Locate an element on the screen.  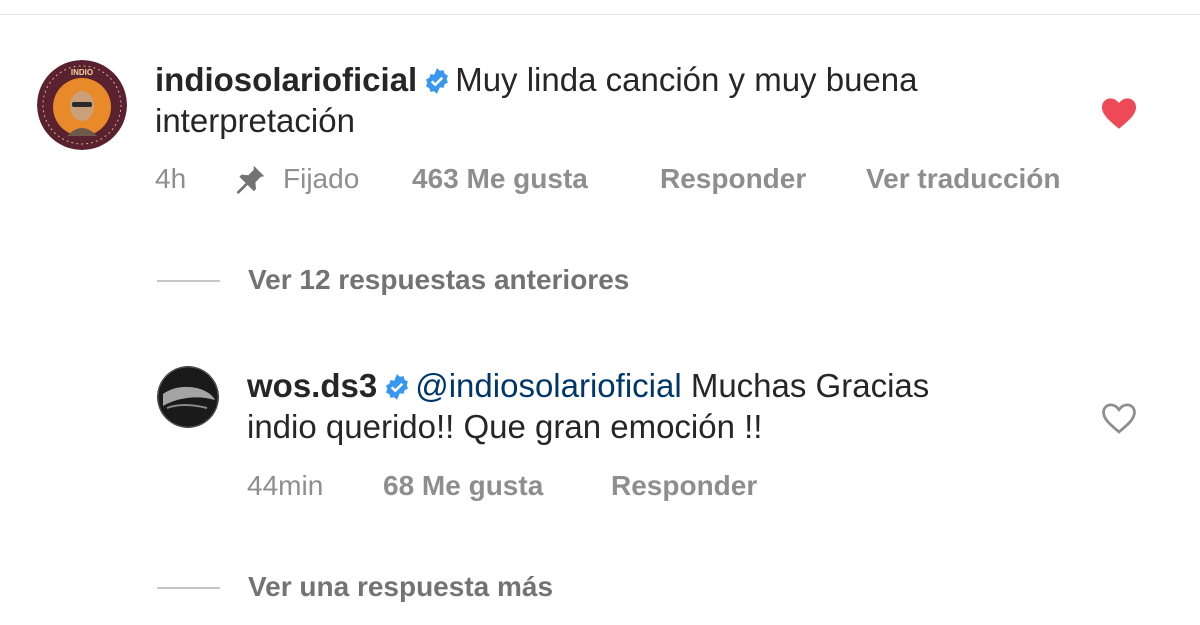
view-more-replies-button: Ver una respuesta más is located at coordinates (400, 587).